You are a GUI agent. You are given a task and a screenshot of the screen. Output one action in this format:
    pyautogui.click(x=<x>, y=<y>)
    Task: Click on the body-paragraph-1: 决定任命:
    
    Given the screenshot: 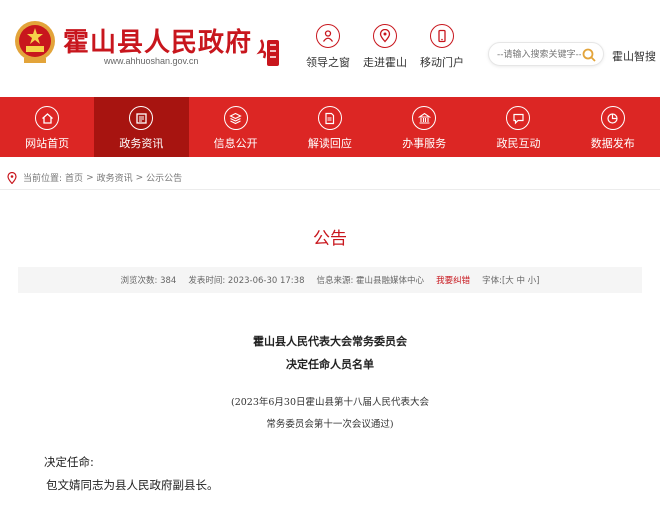 What is the action you would take?
    pyautogui.click(x=69, y=462)
    